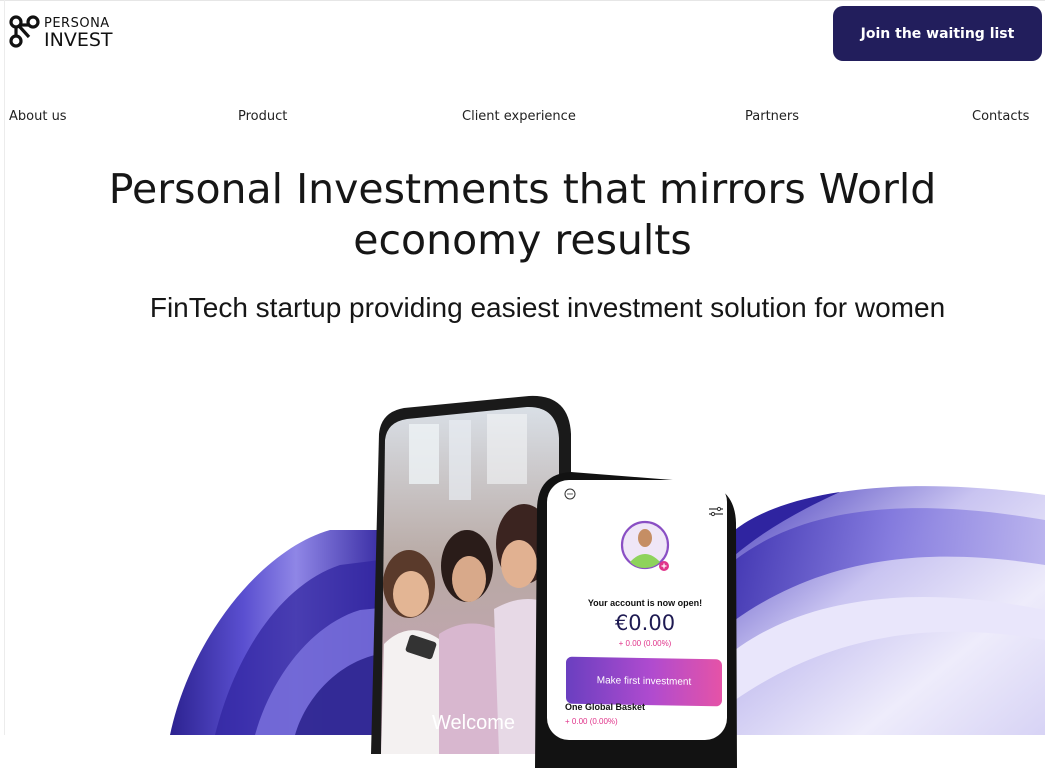  I want to click on three-node-link-icon, so click(24, 31).